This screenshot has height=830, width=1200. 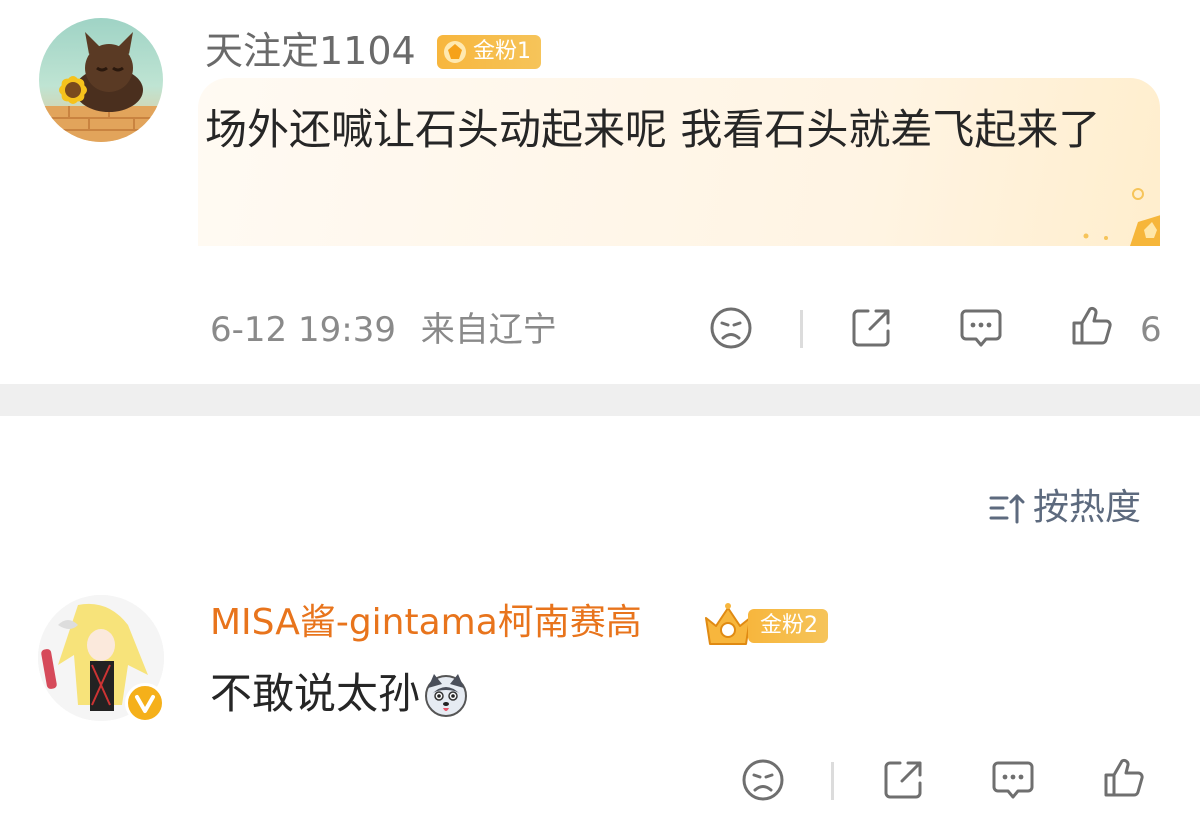 What do you see at coordinates (455, 52) in the screenshot?
I see `gem-icon` at bounding box center [455, 52].